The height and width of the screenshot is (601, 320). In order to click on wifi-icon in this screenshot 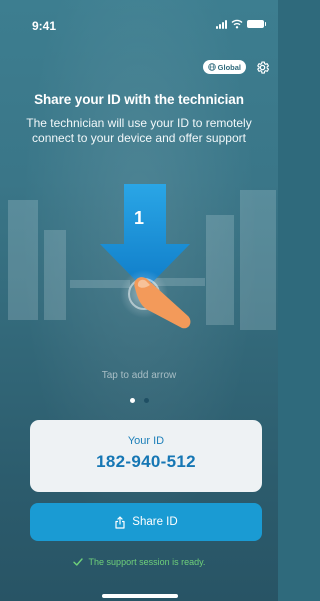, I will do `click(237, 24)`.